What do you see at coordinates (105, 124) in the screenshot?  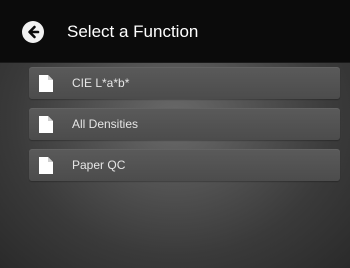 I see `function-item-label: All Densities` at bounding box center [105, 124].